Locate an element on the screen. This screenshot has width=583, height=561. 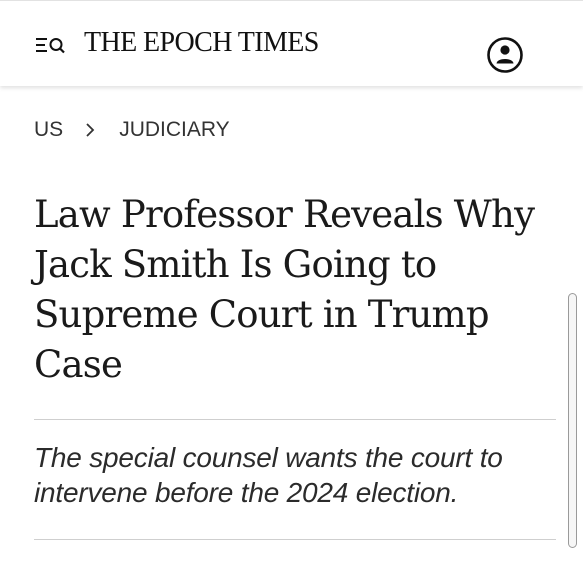
breadcrumb-item-us: US is located at coordinates (48, 130).